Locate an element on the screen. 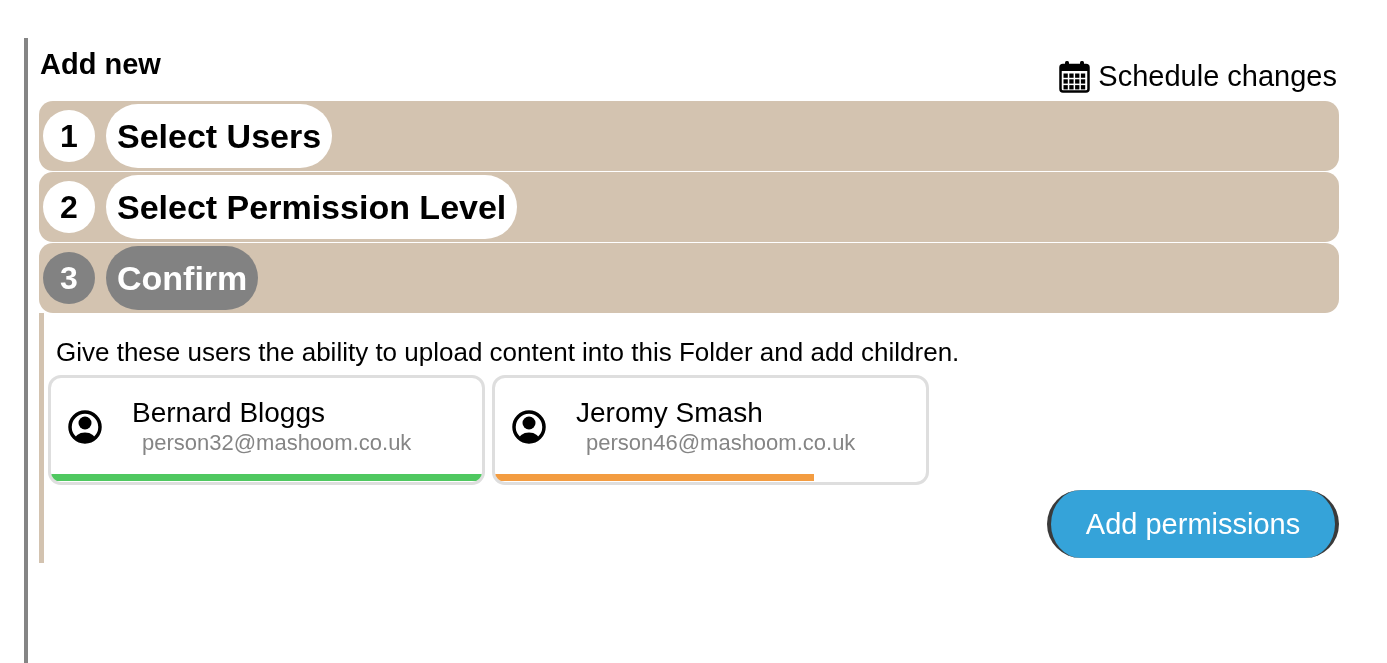  confirm-description: Give these users the ability to upload content into this Folder and add children. is located at coordinates (508, 352).